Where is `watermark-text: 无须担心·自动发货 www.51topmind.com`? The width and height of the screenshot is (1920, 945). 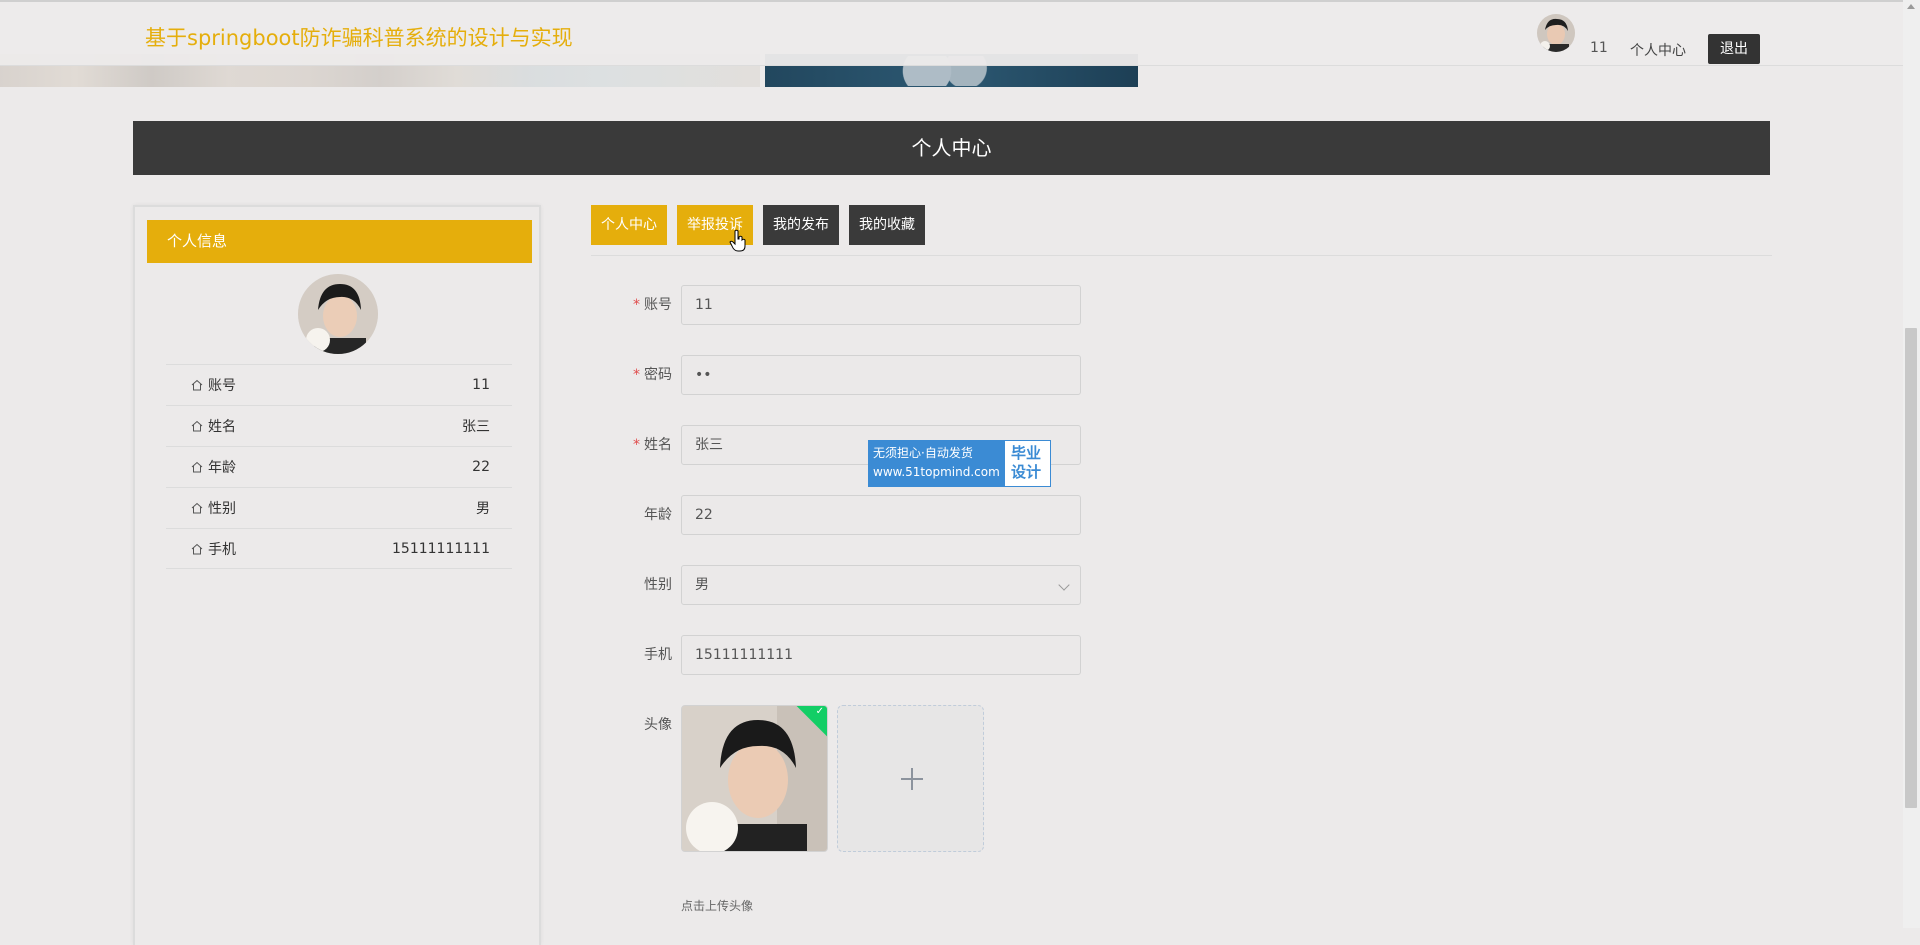
watermark-text: 无须担心·自动发货 www.51topmind.com is located at coordinates (937, 463).